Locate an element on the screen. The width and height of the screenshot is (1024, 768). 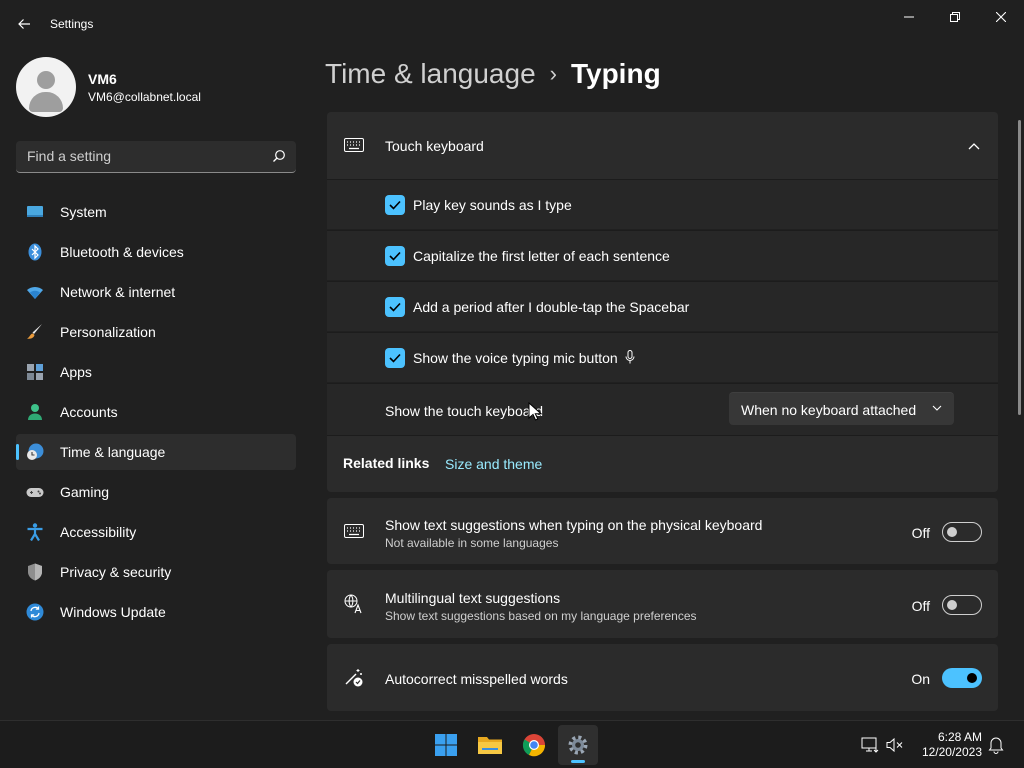
minimize-button is located at coordinates (909, 17).